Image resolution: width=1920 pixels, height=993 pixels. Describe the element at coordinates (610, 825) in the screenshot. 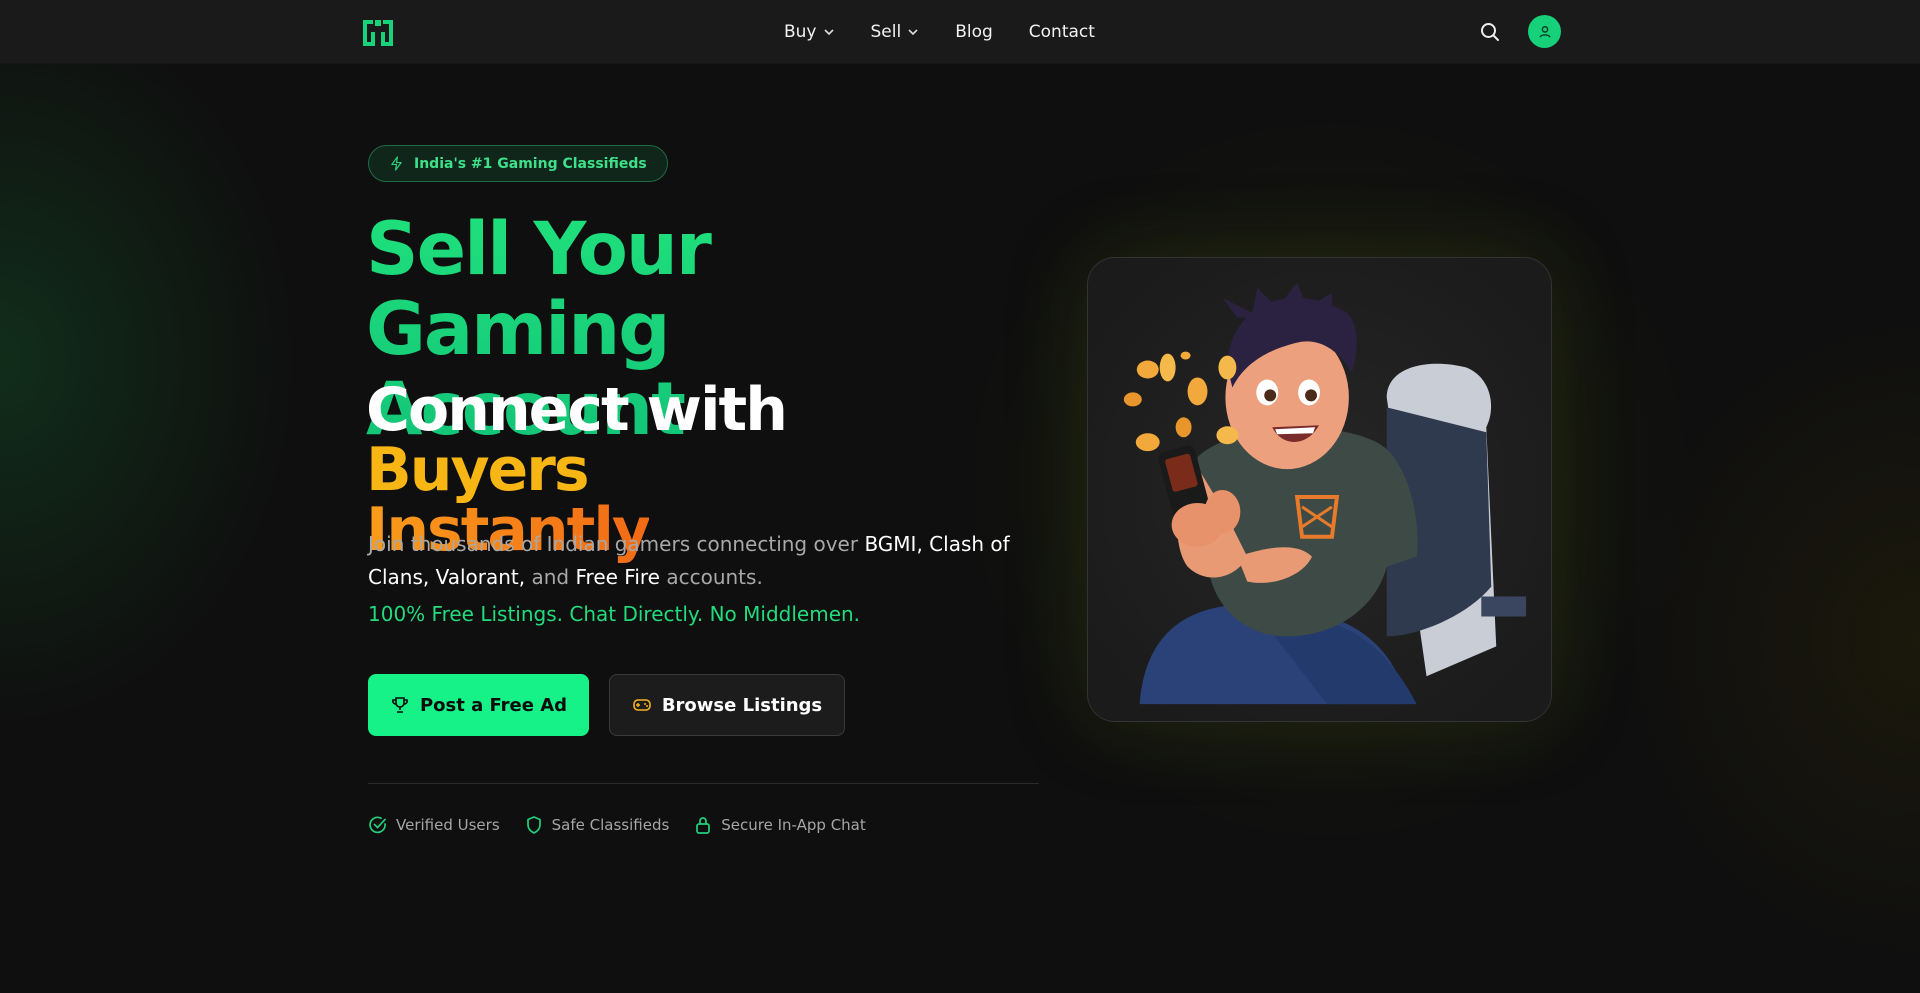

I see `trust-safe-label: Safe Classifieds` at that location.